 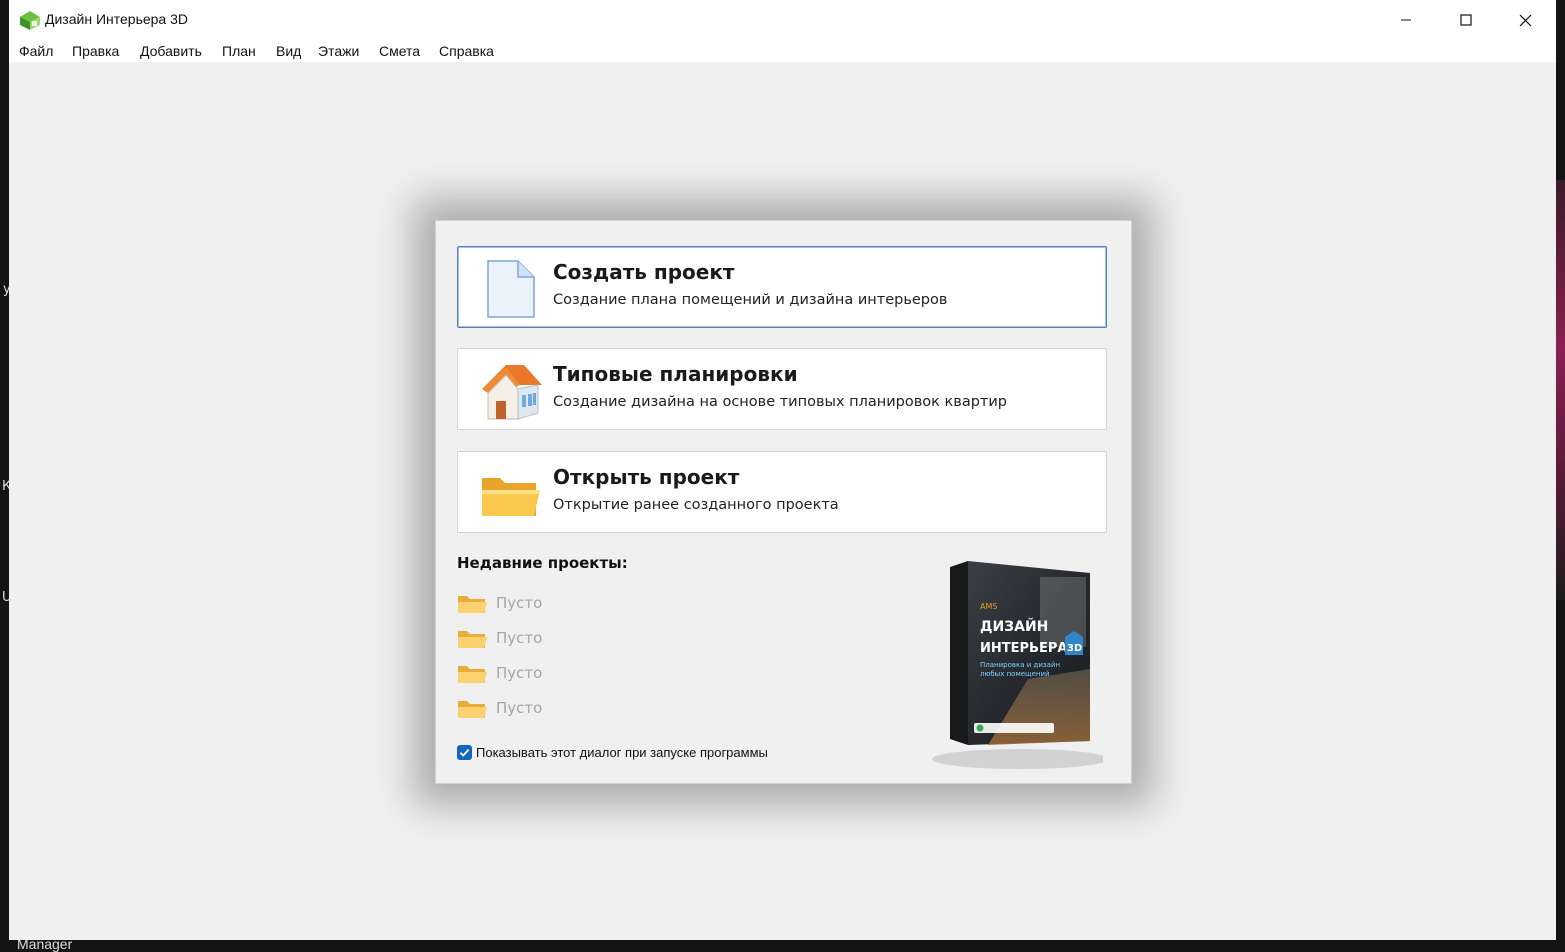 What do you see at coordinates (466, 51) in the screenshot?
I see `menu-help: Справка` at bounding box center [466, 51].